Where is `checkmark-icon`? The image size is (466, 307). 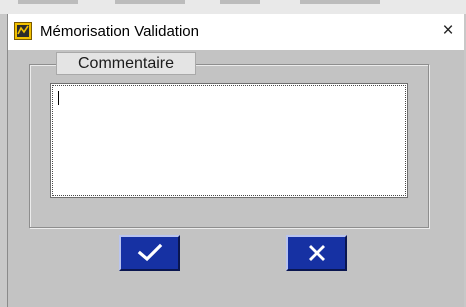 checkmark-icon is located at coordinates (149, 252).